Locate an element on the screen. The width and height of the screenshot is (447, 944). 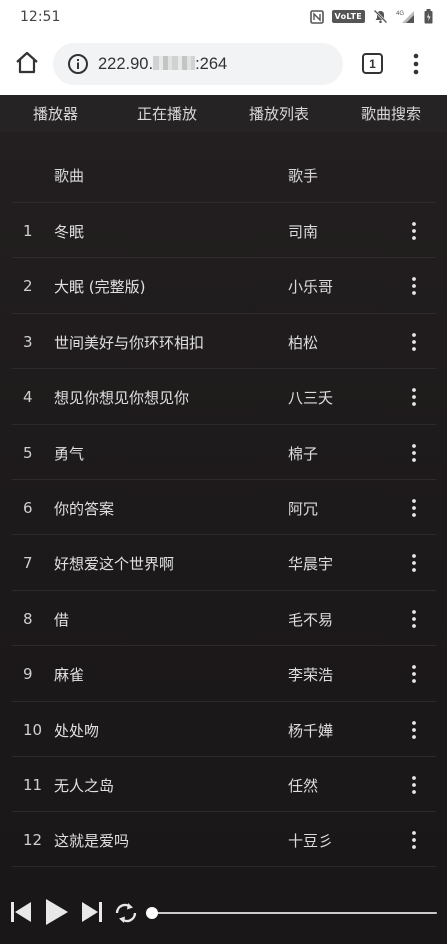
table-row: 4 想见你想见你想见你 八三夭 is located at coordinates (224, 395).